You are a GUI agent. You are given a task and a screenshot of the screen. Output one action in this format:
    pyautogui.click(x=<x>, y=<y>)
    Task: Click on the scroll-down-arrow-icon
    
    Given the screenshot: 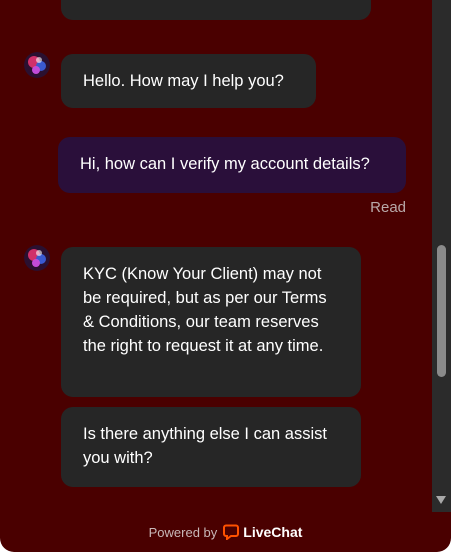 What is the action you would take?
    pyautogui.click(x=441, y=500)
    